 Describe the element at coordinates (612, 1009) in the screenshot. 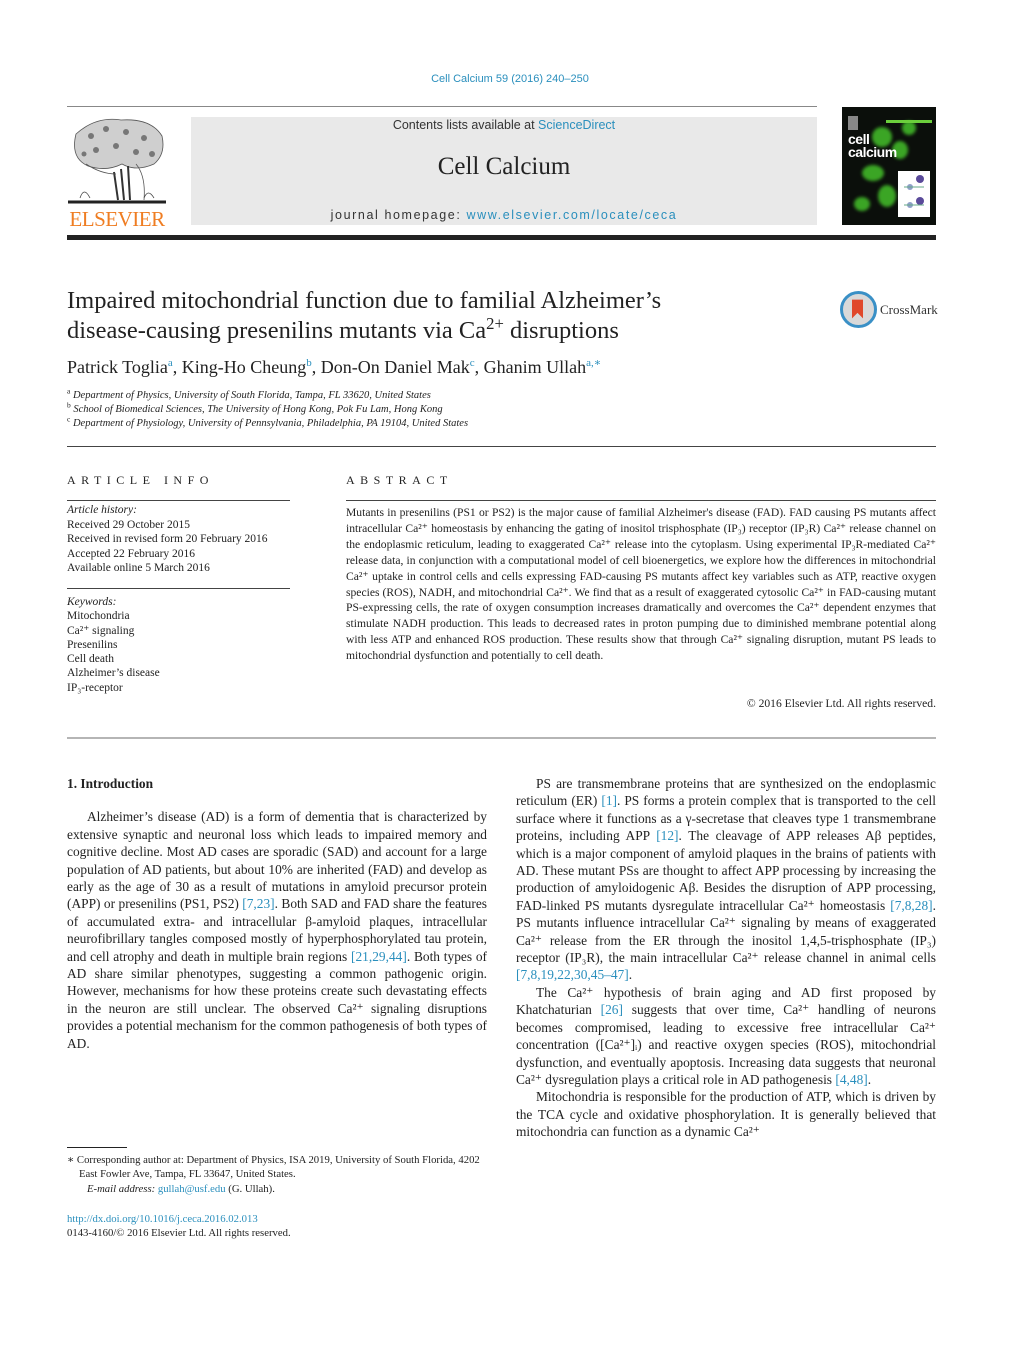

I see `citation-link: [26]` at that location.